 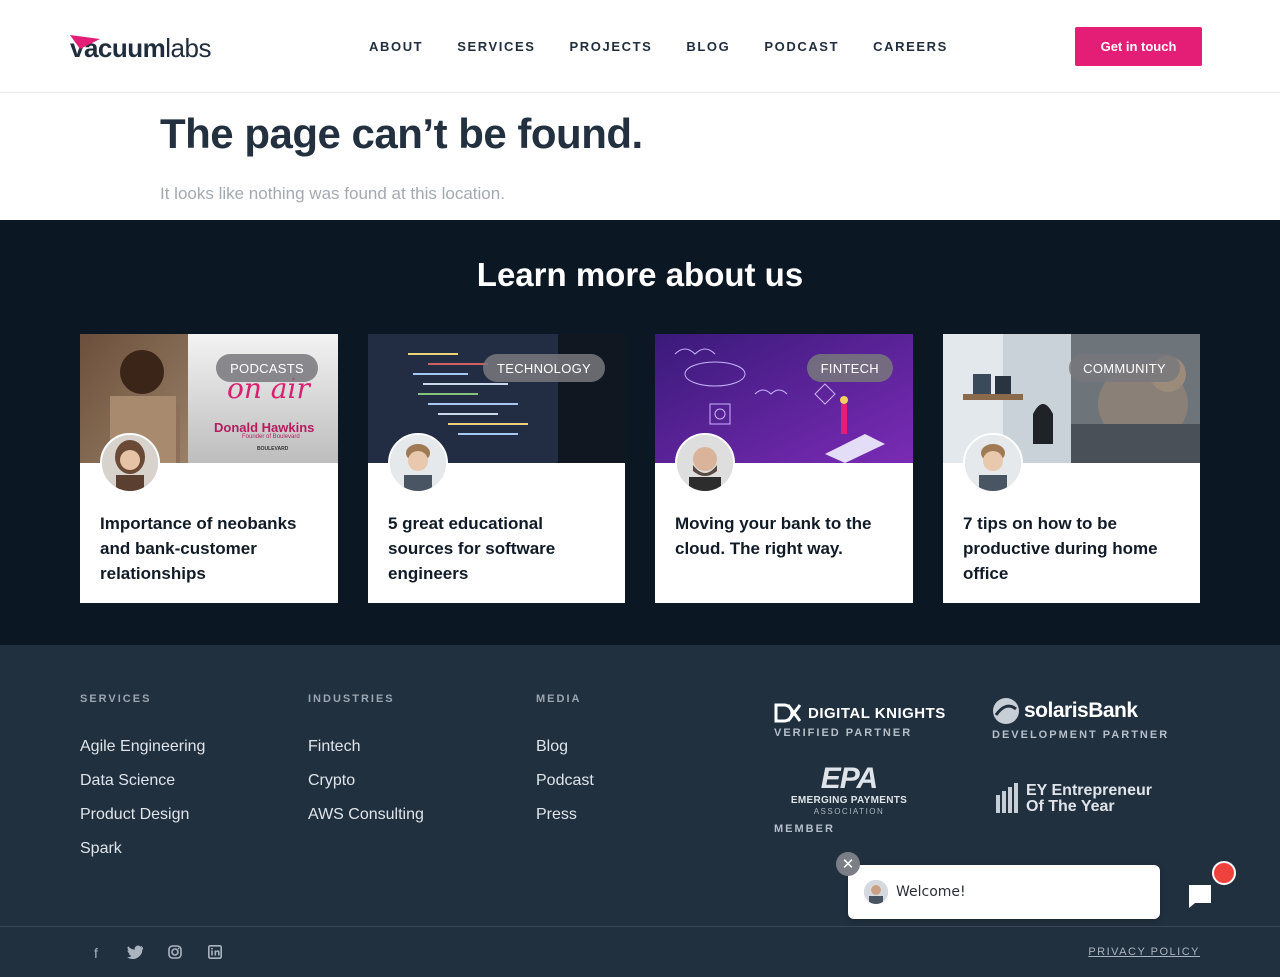 I want to click on logo-mark-icon, so click(x=85, y=42).